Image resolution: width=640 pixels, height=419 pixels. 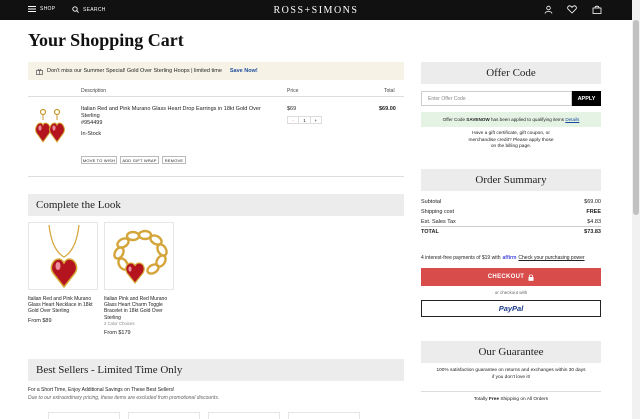 I want to click on shipping-prefix: Totally, so click(x=480, y=399).